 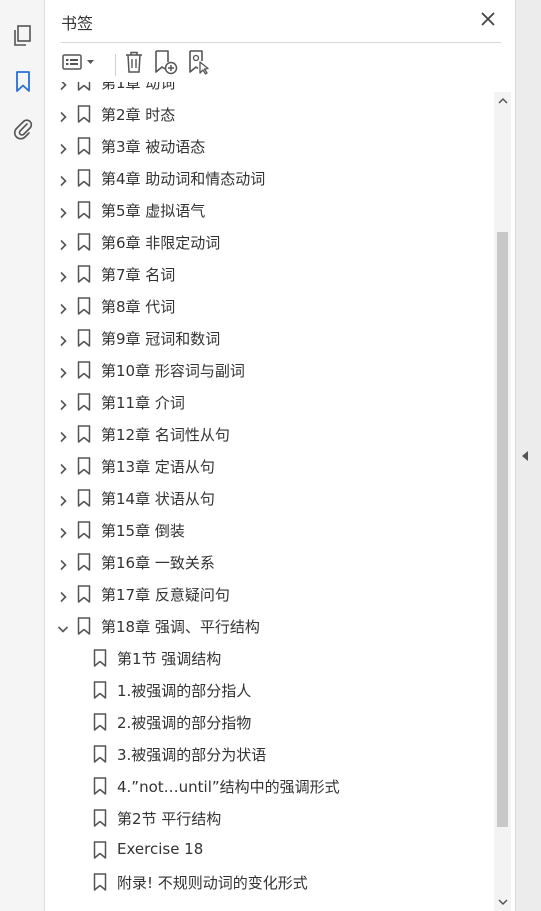 I want to click on scroll-up-icon, so click(x=502, y=101).